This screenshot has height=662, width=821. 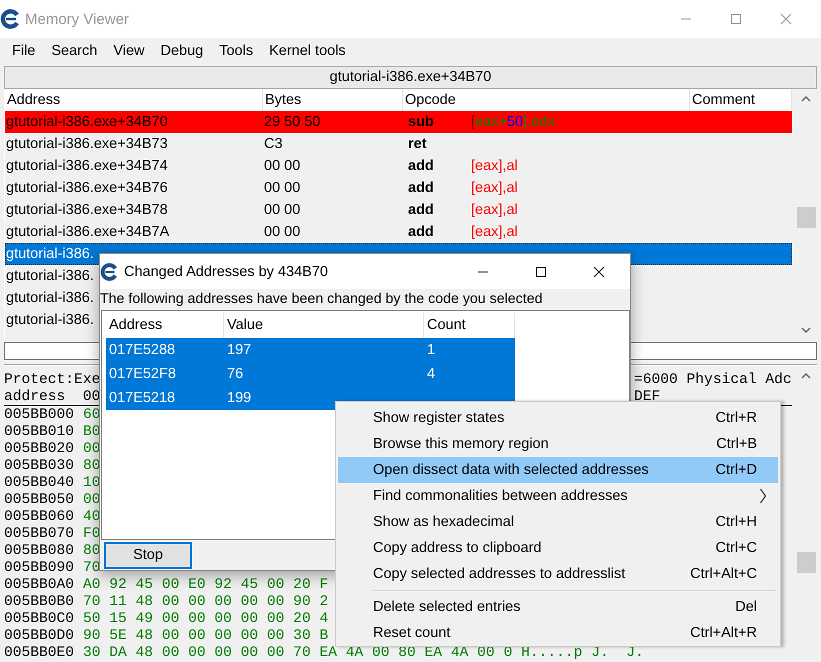 I want to click on dialog-message: The following addresses have been changed by the code you selected, so click(x=322, y=299).